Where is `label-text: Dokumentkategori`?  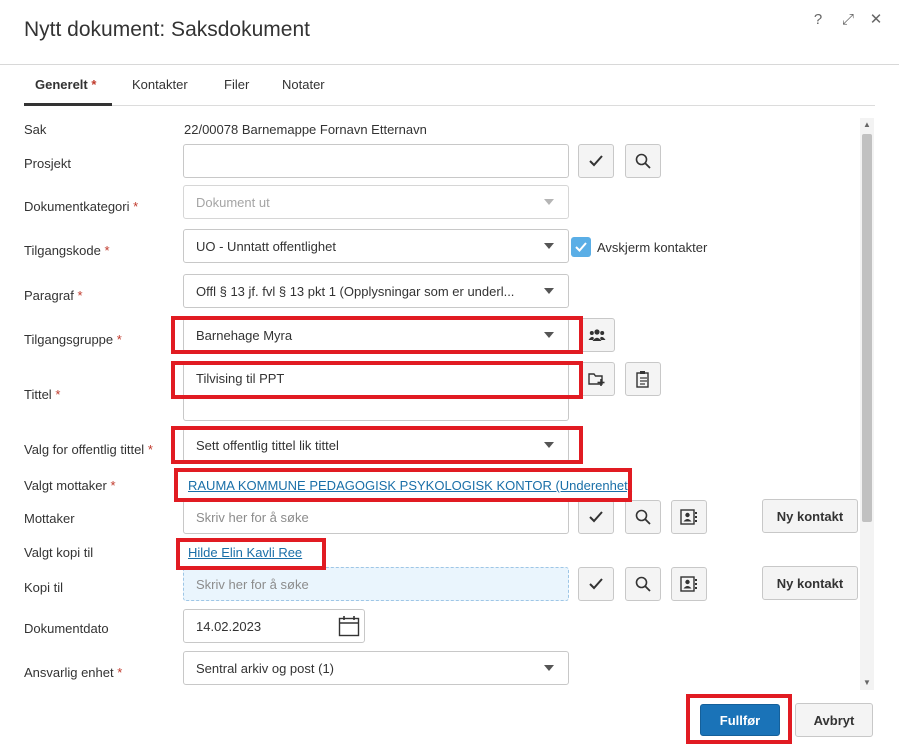 label-text: Dokumentkategori is located at coordinates (77, 206).